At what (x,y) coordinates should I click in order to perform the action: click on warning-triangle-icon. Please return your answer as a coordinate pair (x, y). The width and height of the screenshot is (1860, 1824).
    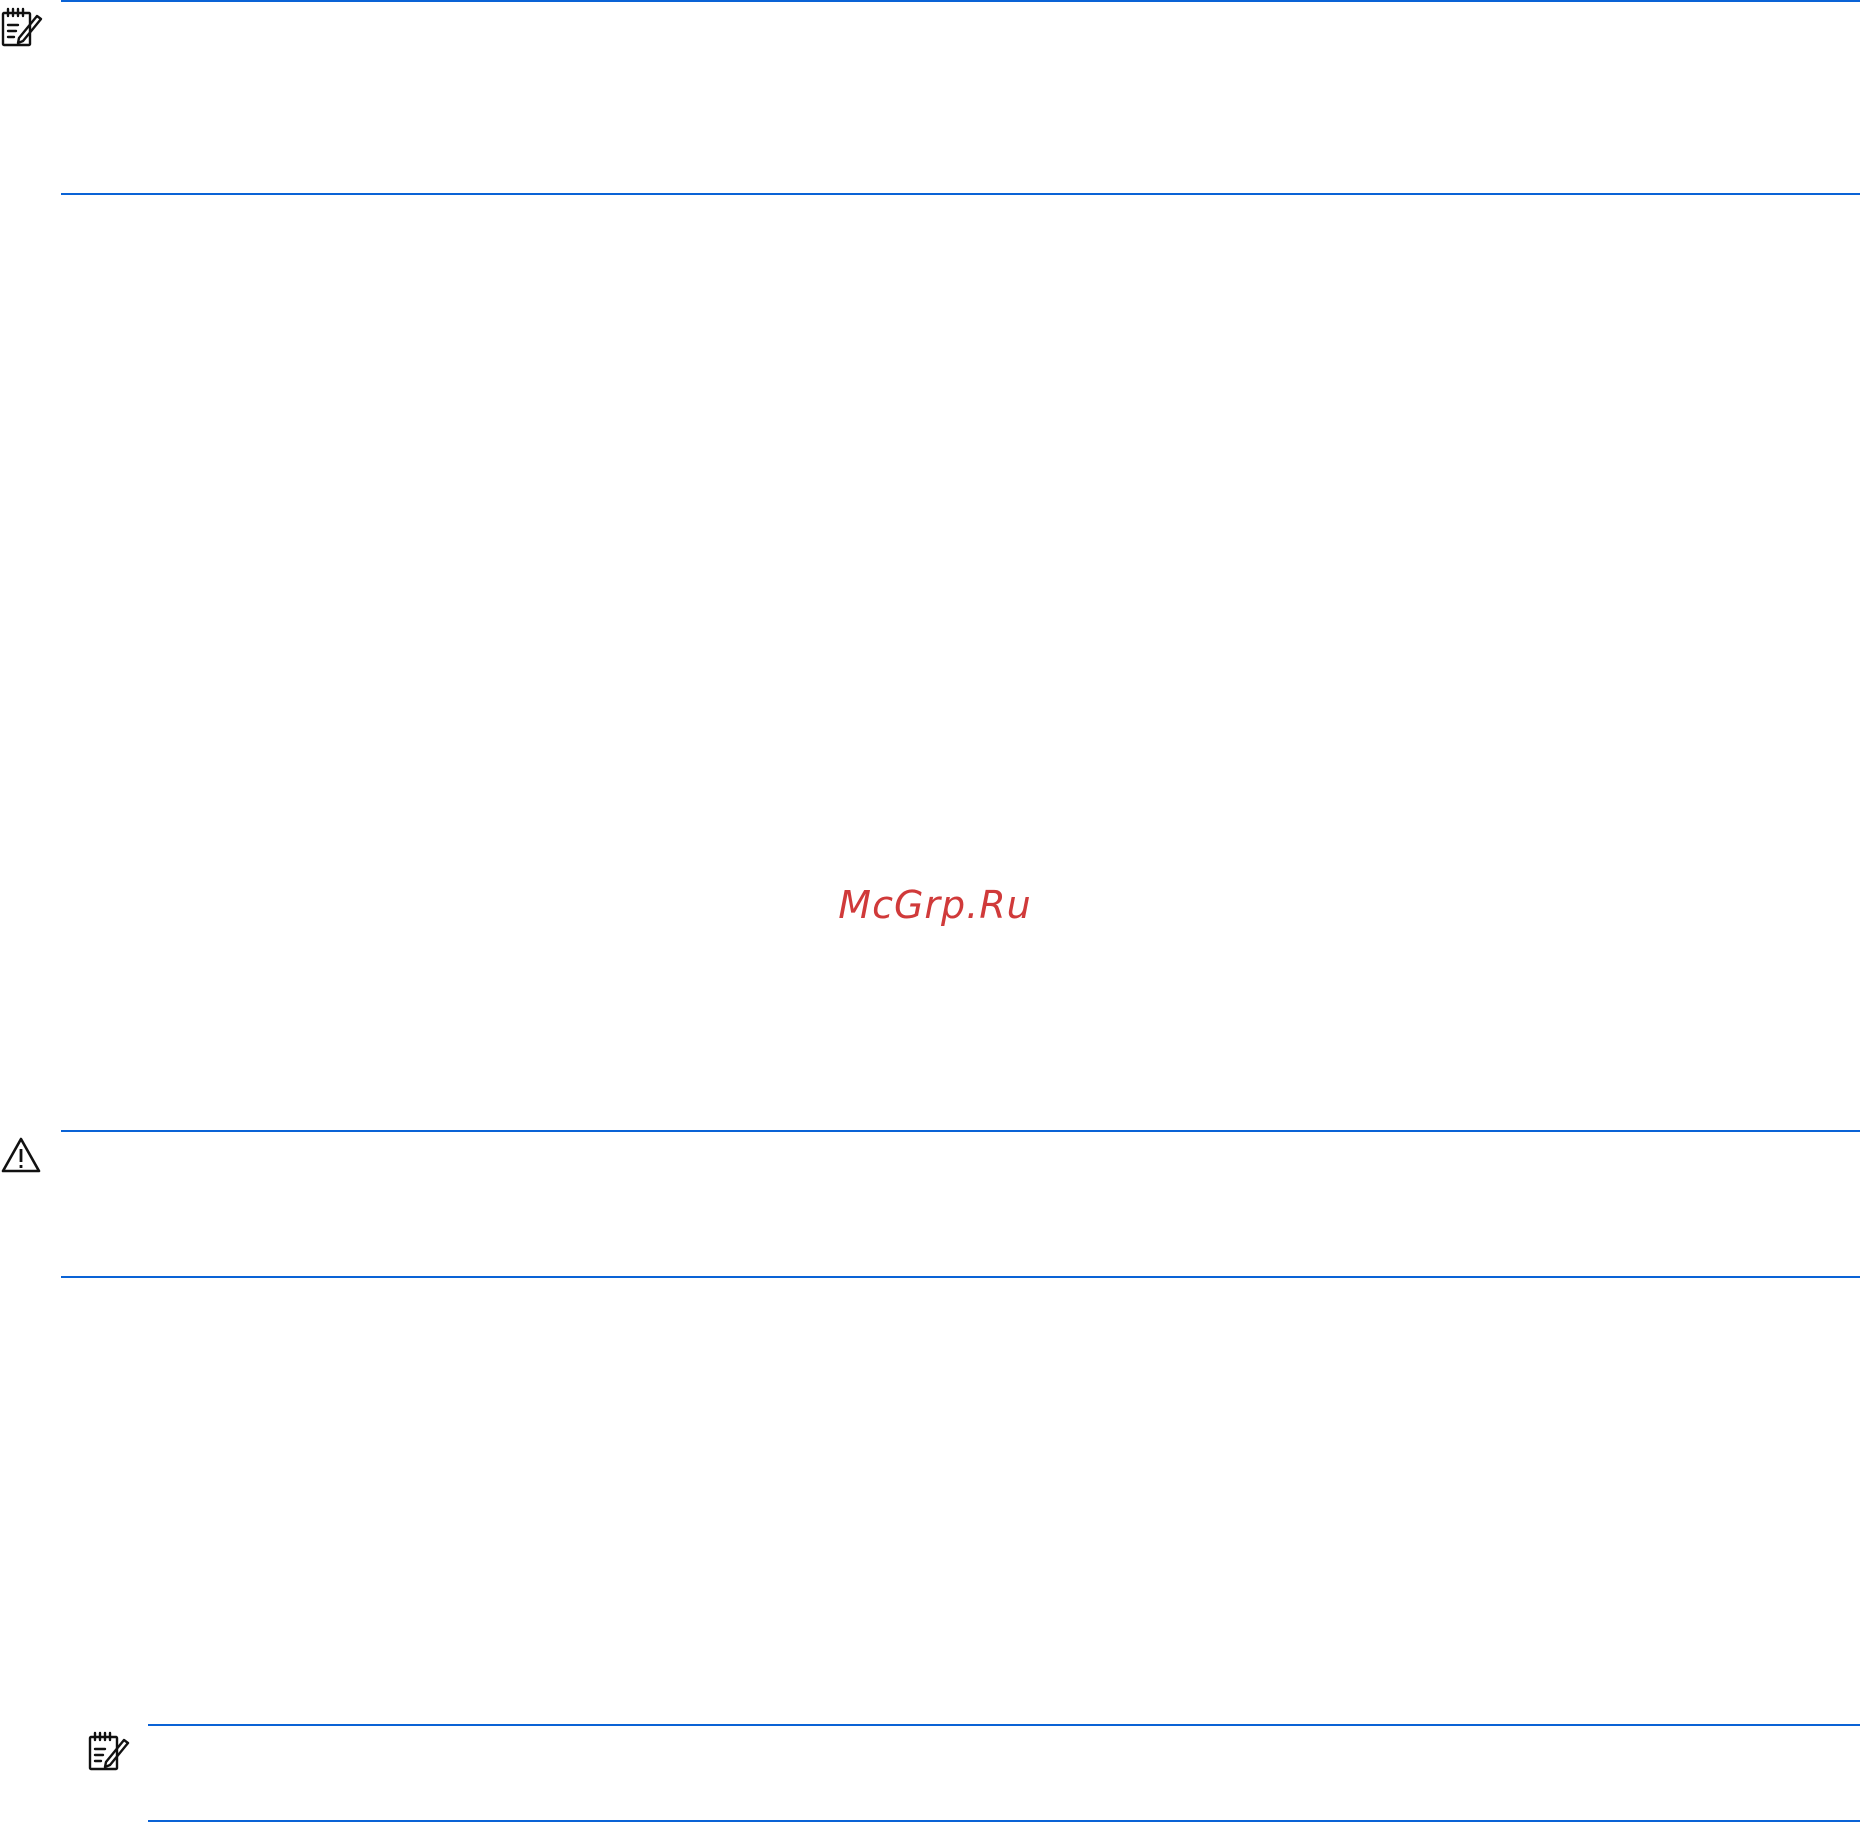
    Looking at the image, I should click on (21, 1155).